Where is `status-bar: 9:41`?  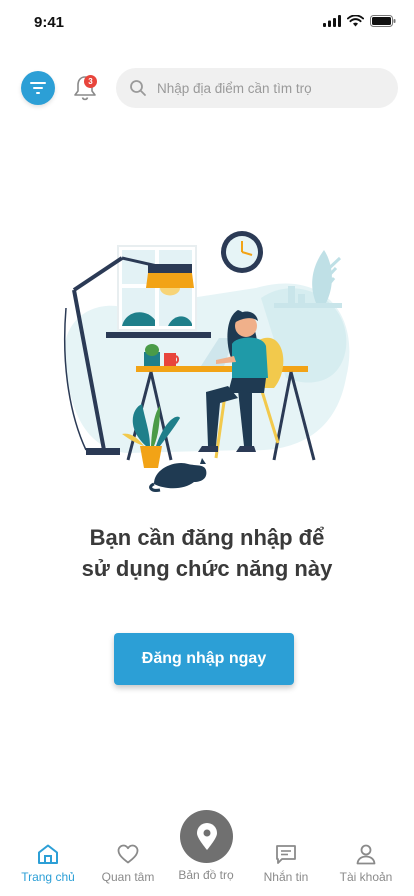 status-bar: 9:41 is located at coordinates (207, 22).